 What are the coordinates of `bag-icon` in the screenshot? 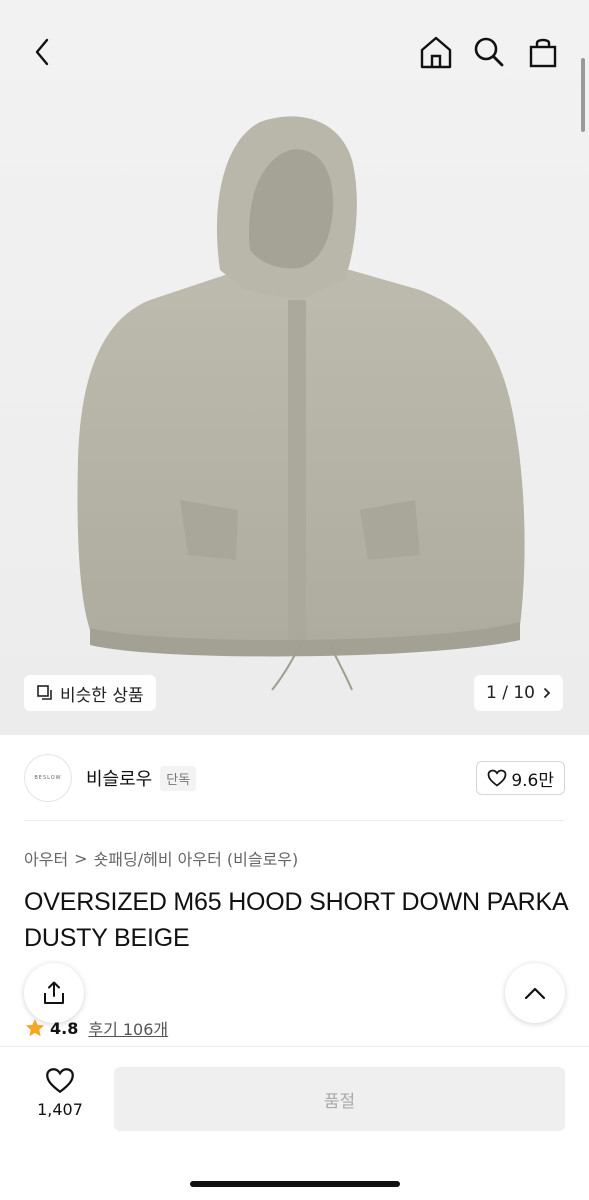 It's located at (543, 53).